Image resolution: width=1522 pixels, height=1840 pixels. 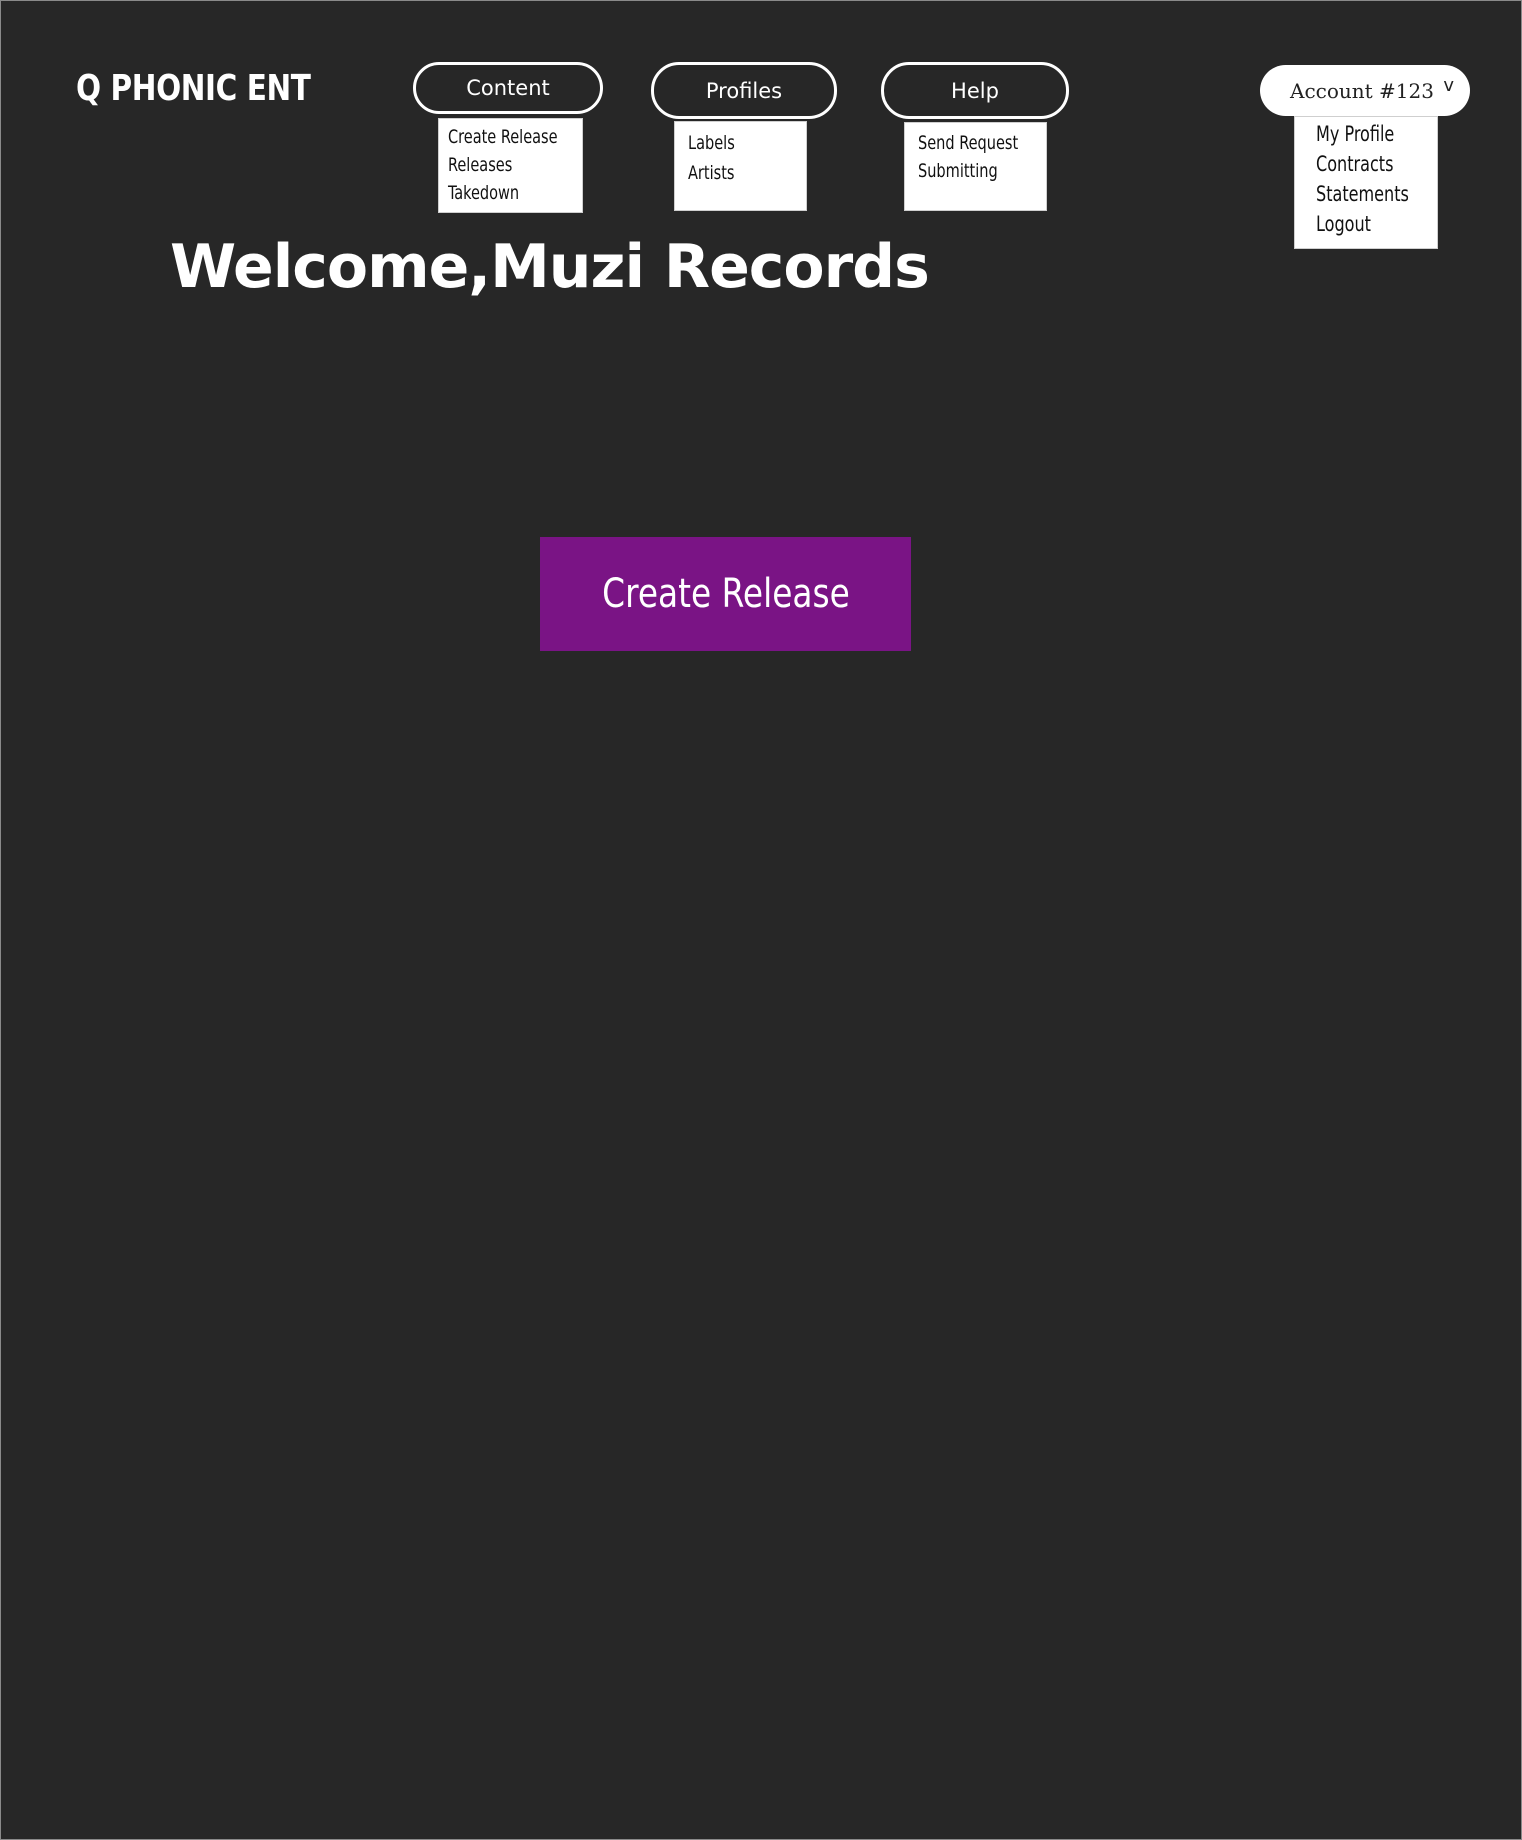 I want to click on menu-item-submitting: Submitting, so click(x=972, y=171).